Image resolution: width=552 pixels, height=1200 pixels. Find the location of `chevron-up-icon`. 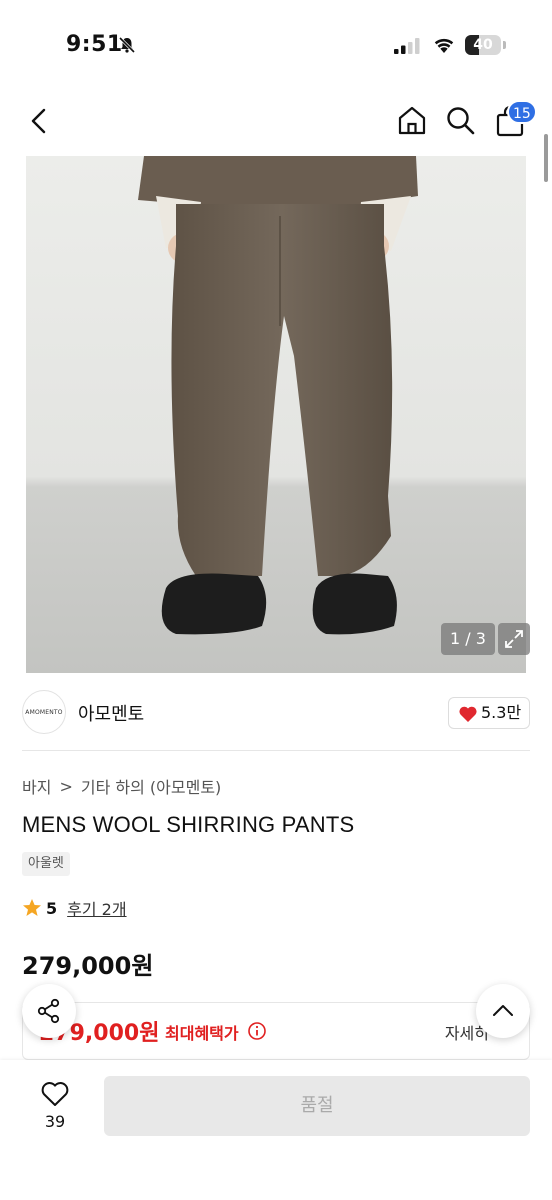

chevron-up-icon is located at coordinates (503, 1010).